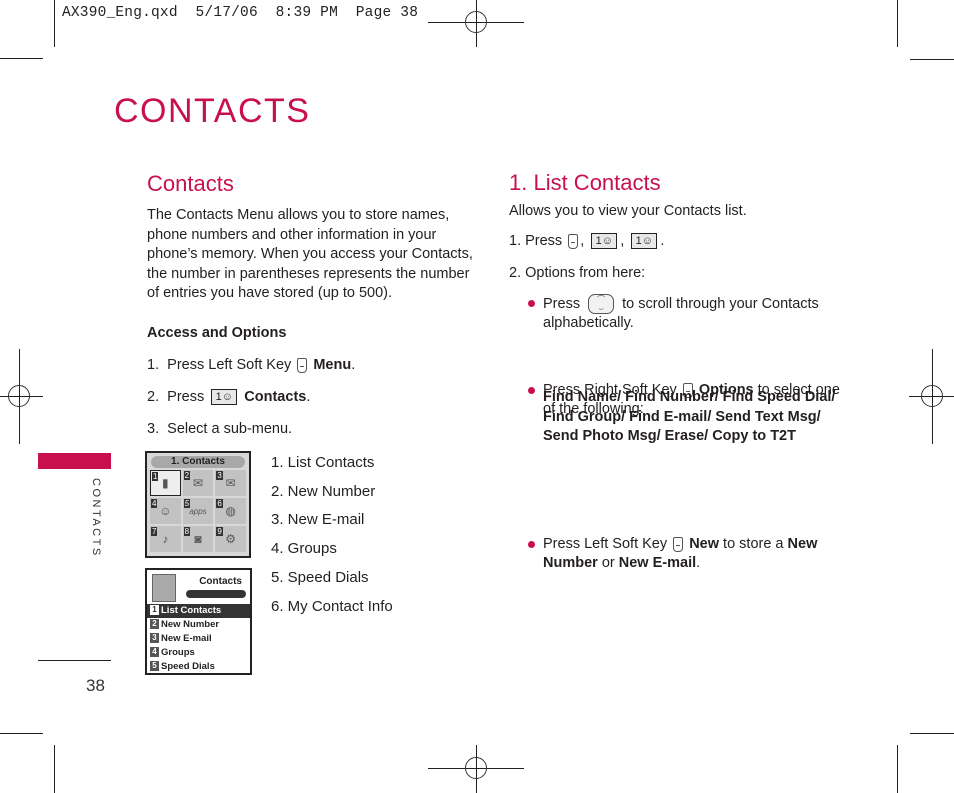 Image resolution: width=954 pixels, height=793 pixels. What do you see at coordinates (198, 667) in the screenshot?
I see `menu-item: 5 Speed Dials` at bounding box center [198, 667].